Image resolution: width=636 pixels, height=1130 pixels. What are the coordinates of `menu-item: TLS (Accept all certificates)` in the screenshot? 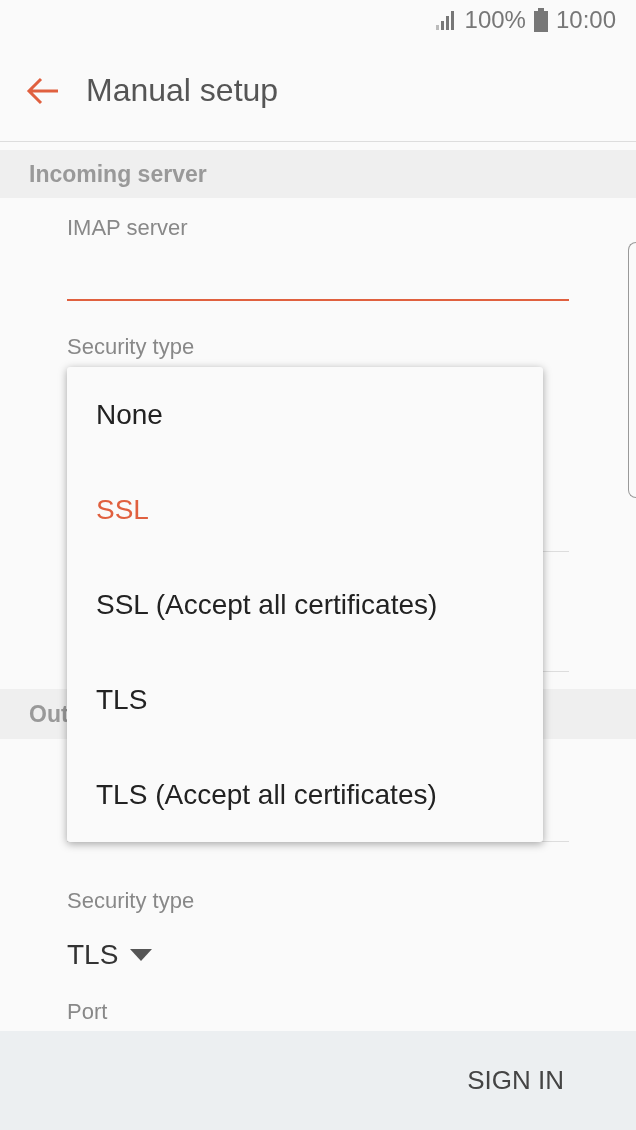 It's located at (305, 794).